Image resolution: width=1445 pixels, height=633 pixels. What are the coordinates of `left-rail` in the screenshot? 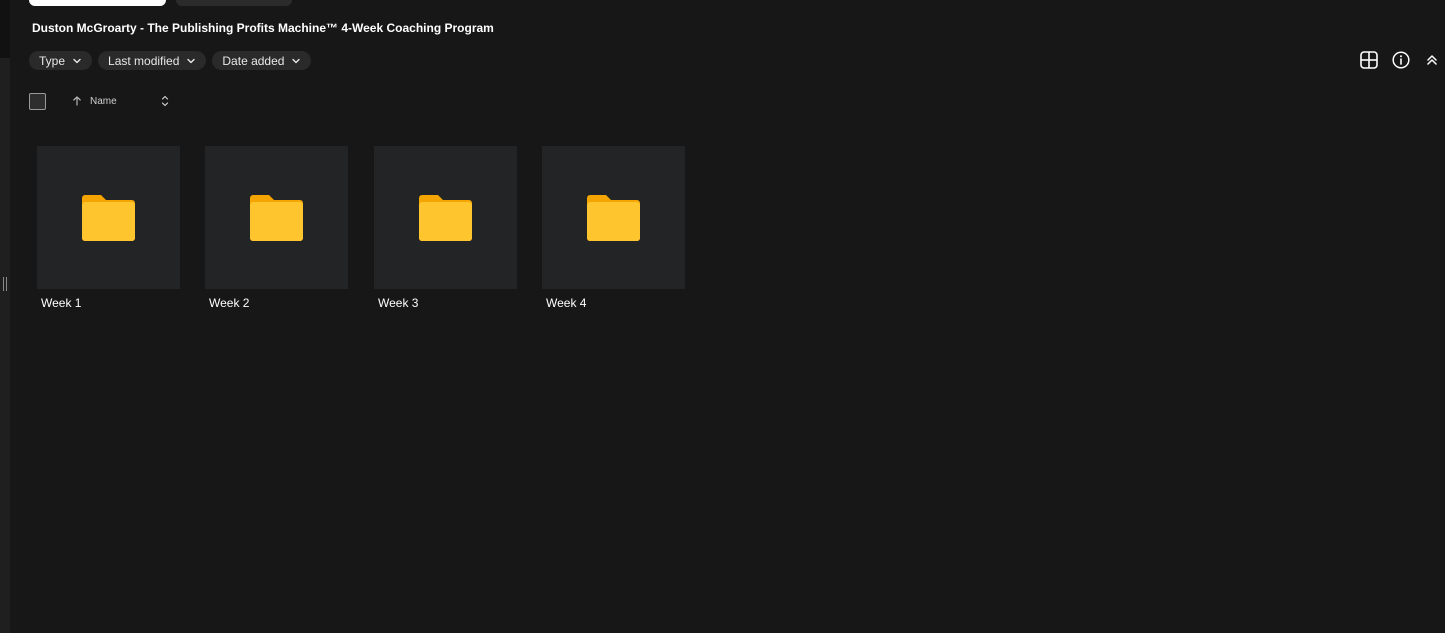 It's located at (5, 316).